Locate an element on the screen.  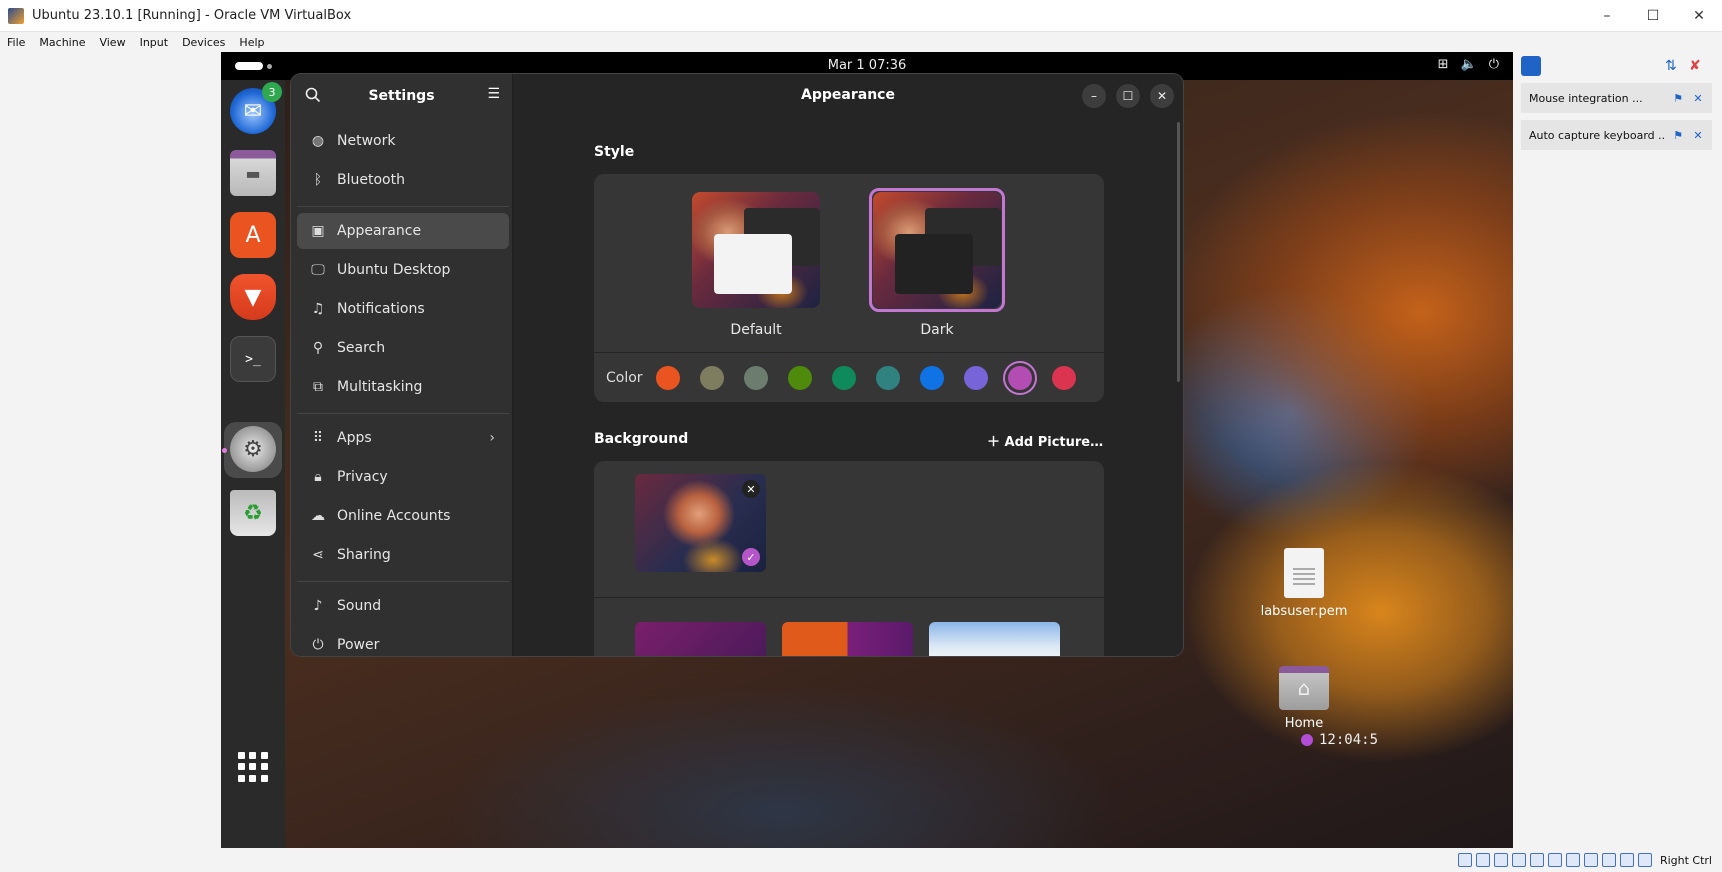
scrollbar is located at coordinates (1178, 252).